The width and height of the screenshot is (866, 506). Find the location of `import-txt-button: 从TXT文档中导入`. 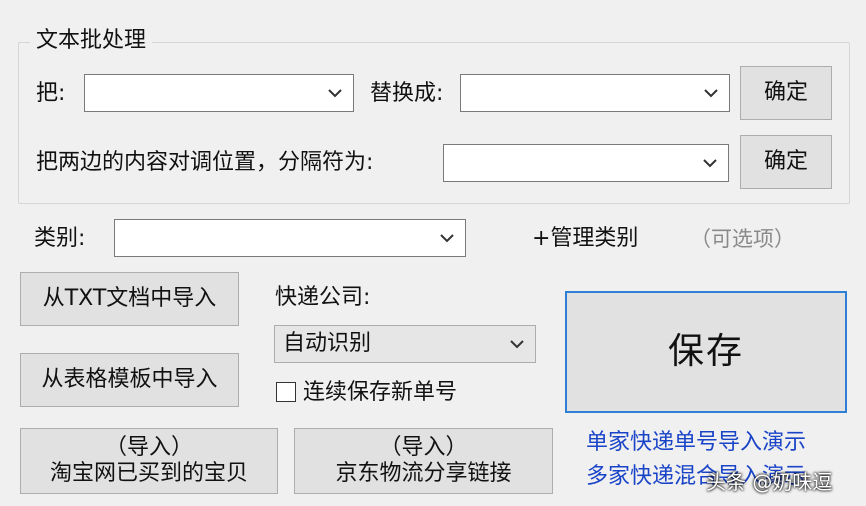

import-txt-button: 从TXT文档中导入 is located at coordinates (129, 299).